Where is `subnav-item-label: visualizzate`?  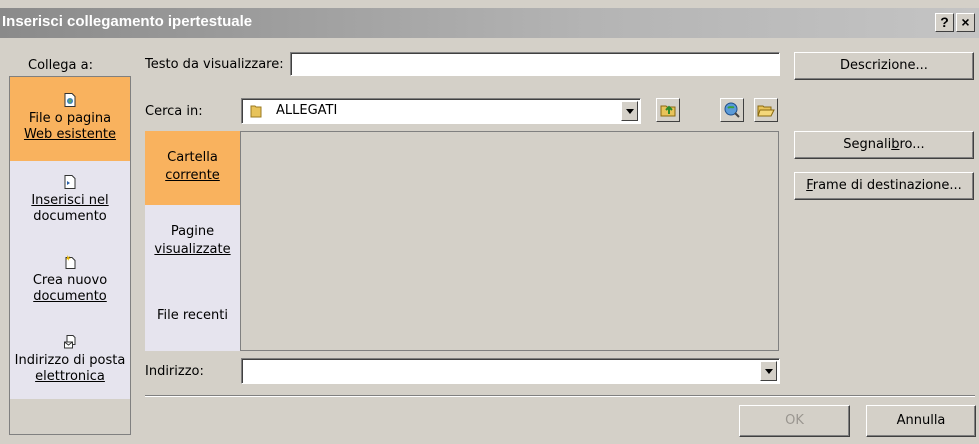
subnav-item-label: visualizzate is located at coordinates (192, 249).